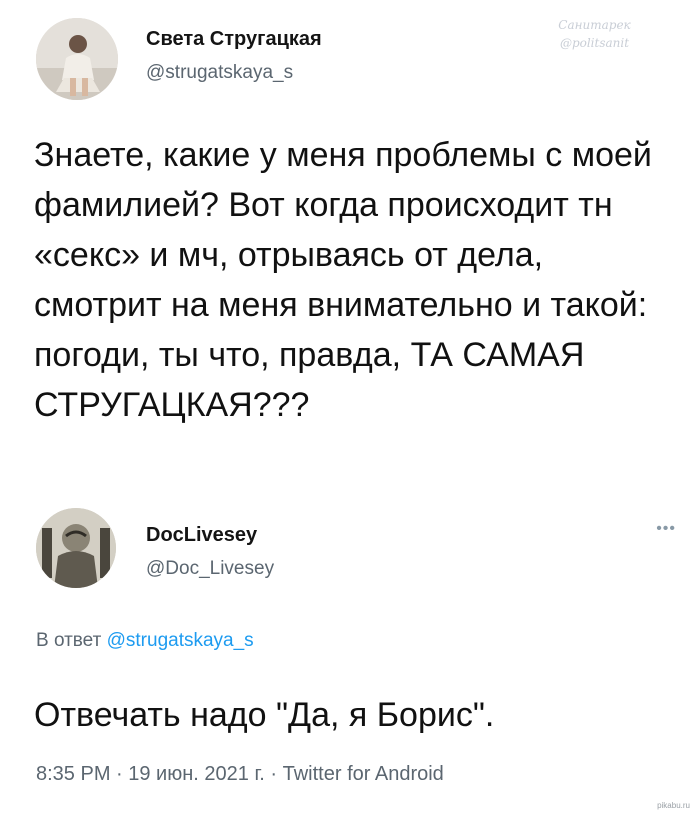  Describe the element at coordinates (666, 529) in the screenshot. I see `more-dots-icon: •••` at that location.